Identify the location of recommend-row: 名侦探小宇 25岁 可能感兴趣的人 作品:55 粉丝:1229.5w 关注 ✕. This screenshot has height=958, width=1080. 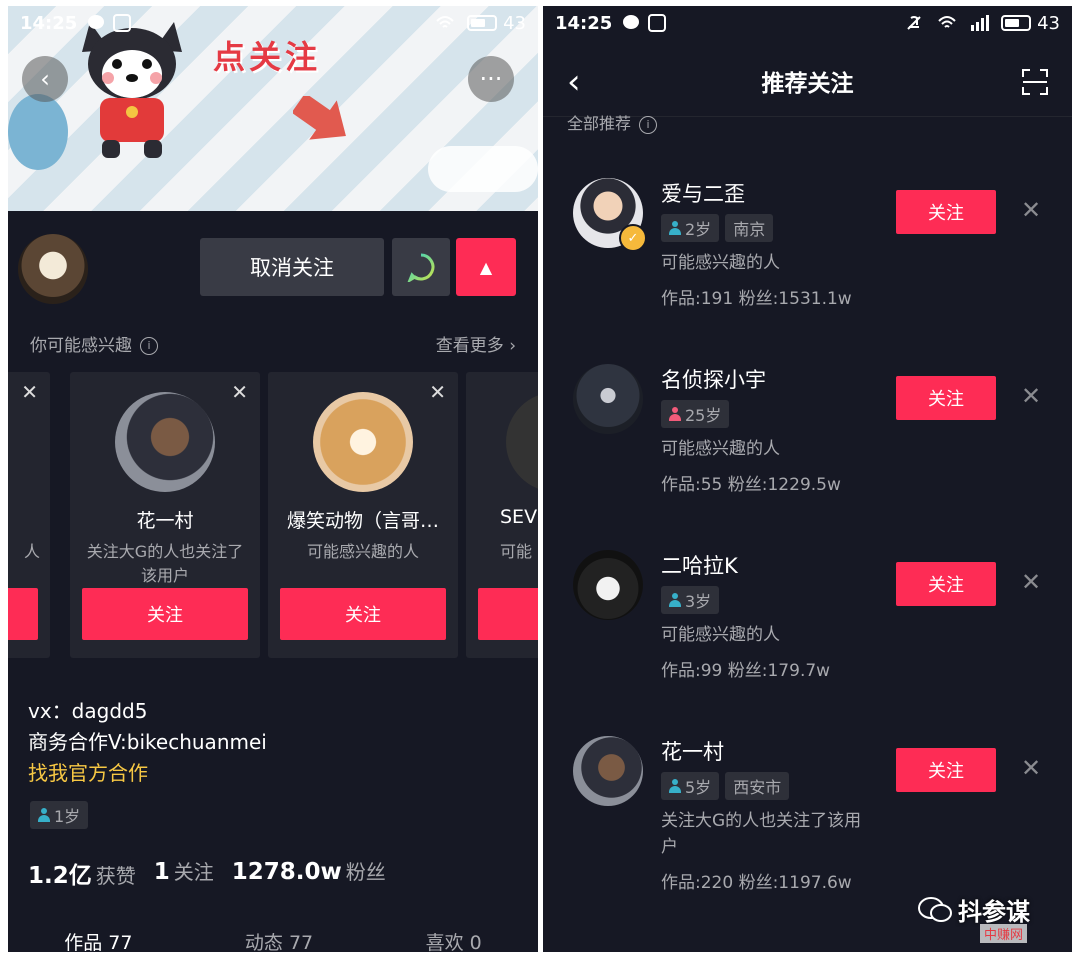
(807, 454).